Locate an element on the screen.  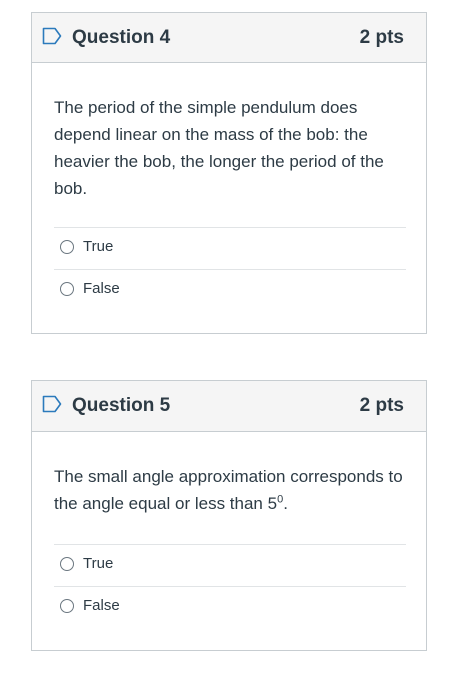
question-4-points: 2 pts is located at coordinates (381, 37).